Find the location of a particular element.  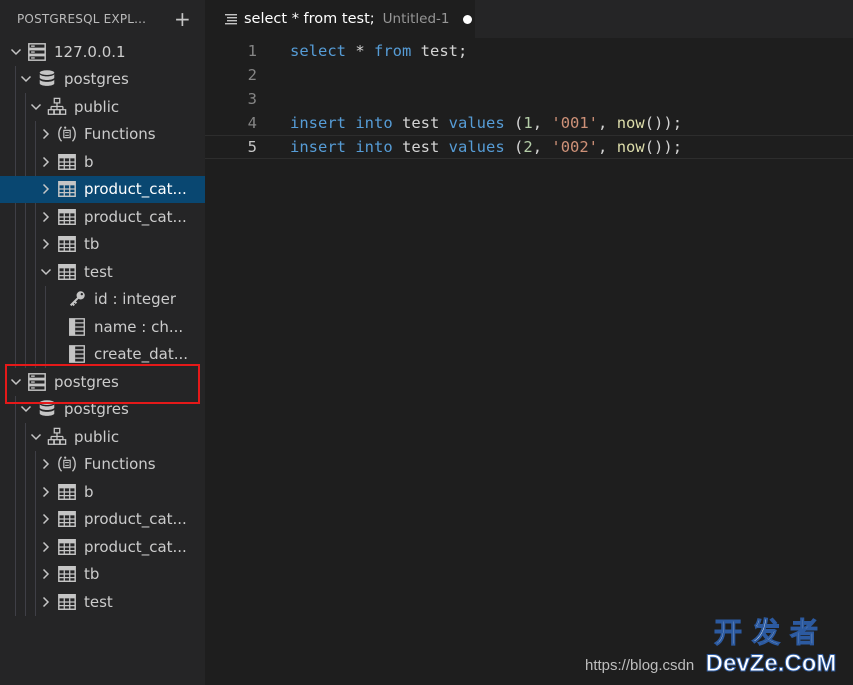

table-icon is located at coordinates (67, 491).